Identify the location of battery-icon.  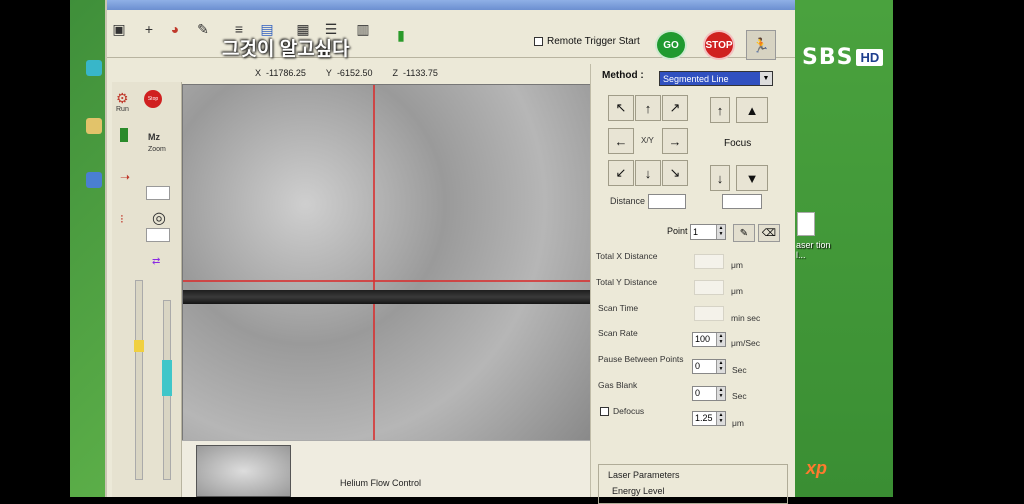
(124, 135).